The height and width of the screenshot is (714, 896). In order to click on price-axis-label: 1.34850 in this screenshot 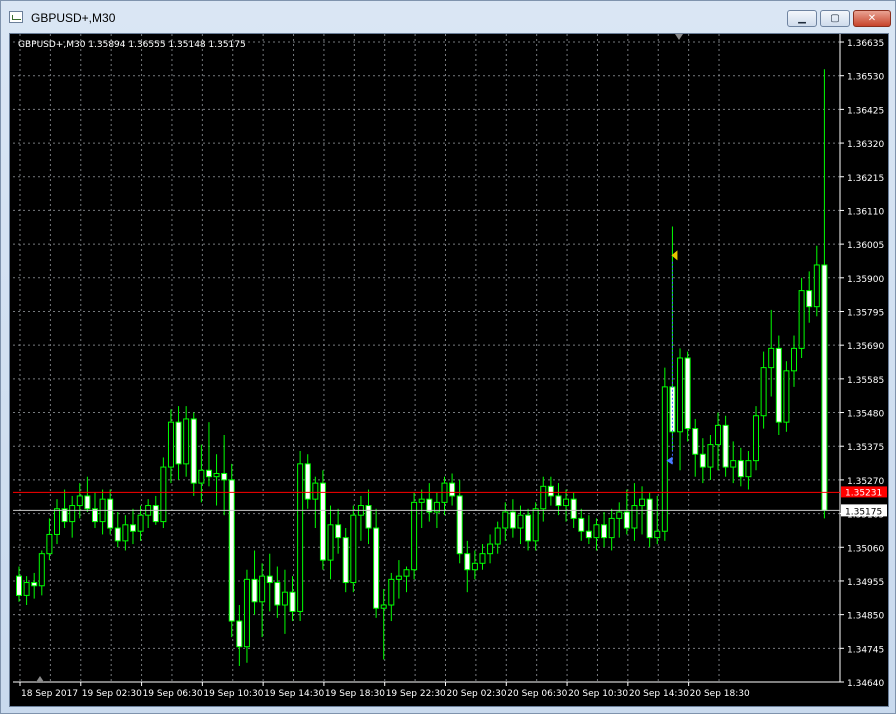, I will do `click(865, 617)`.